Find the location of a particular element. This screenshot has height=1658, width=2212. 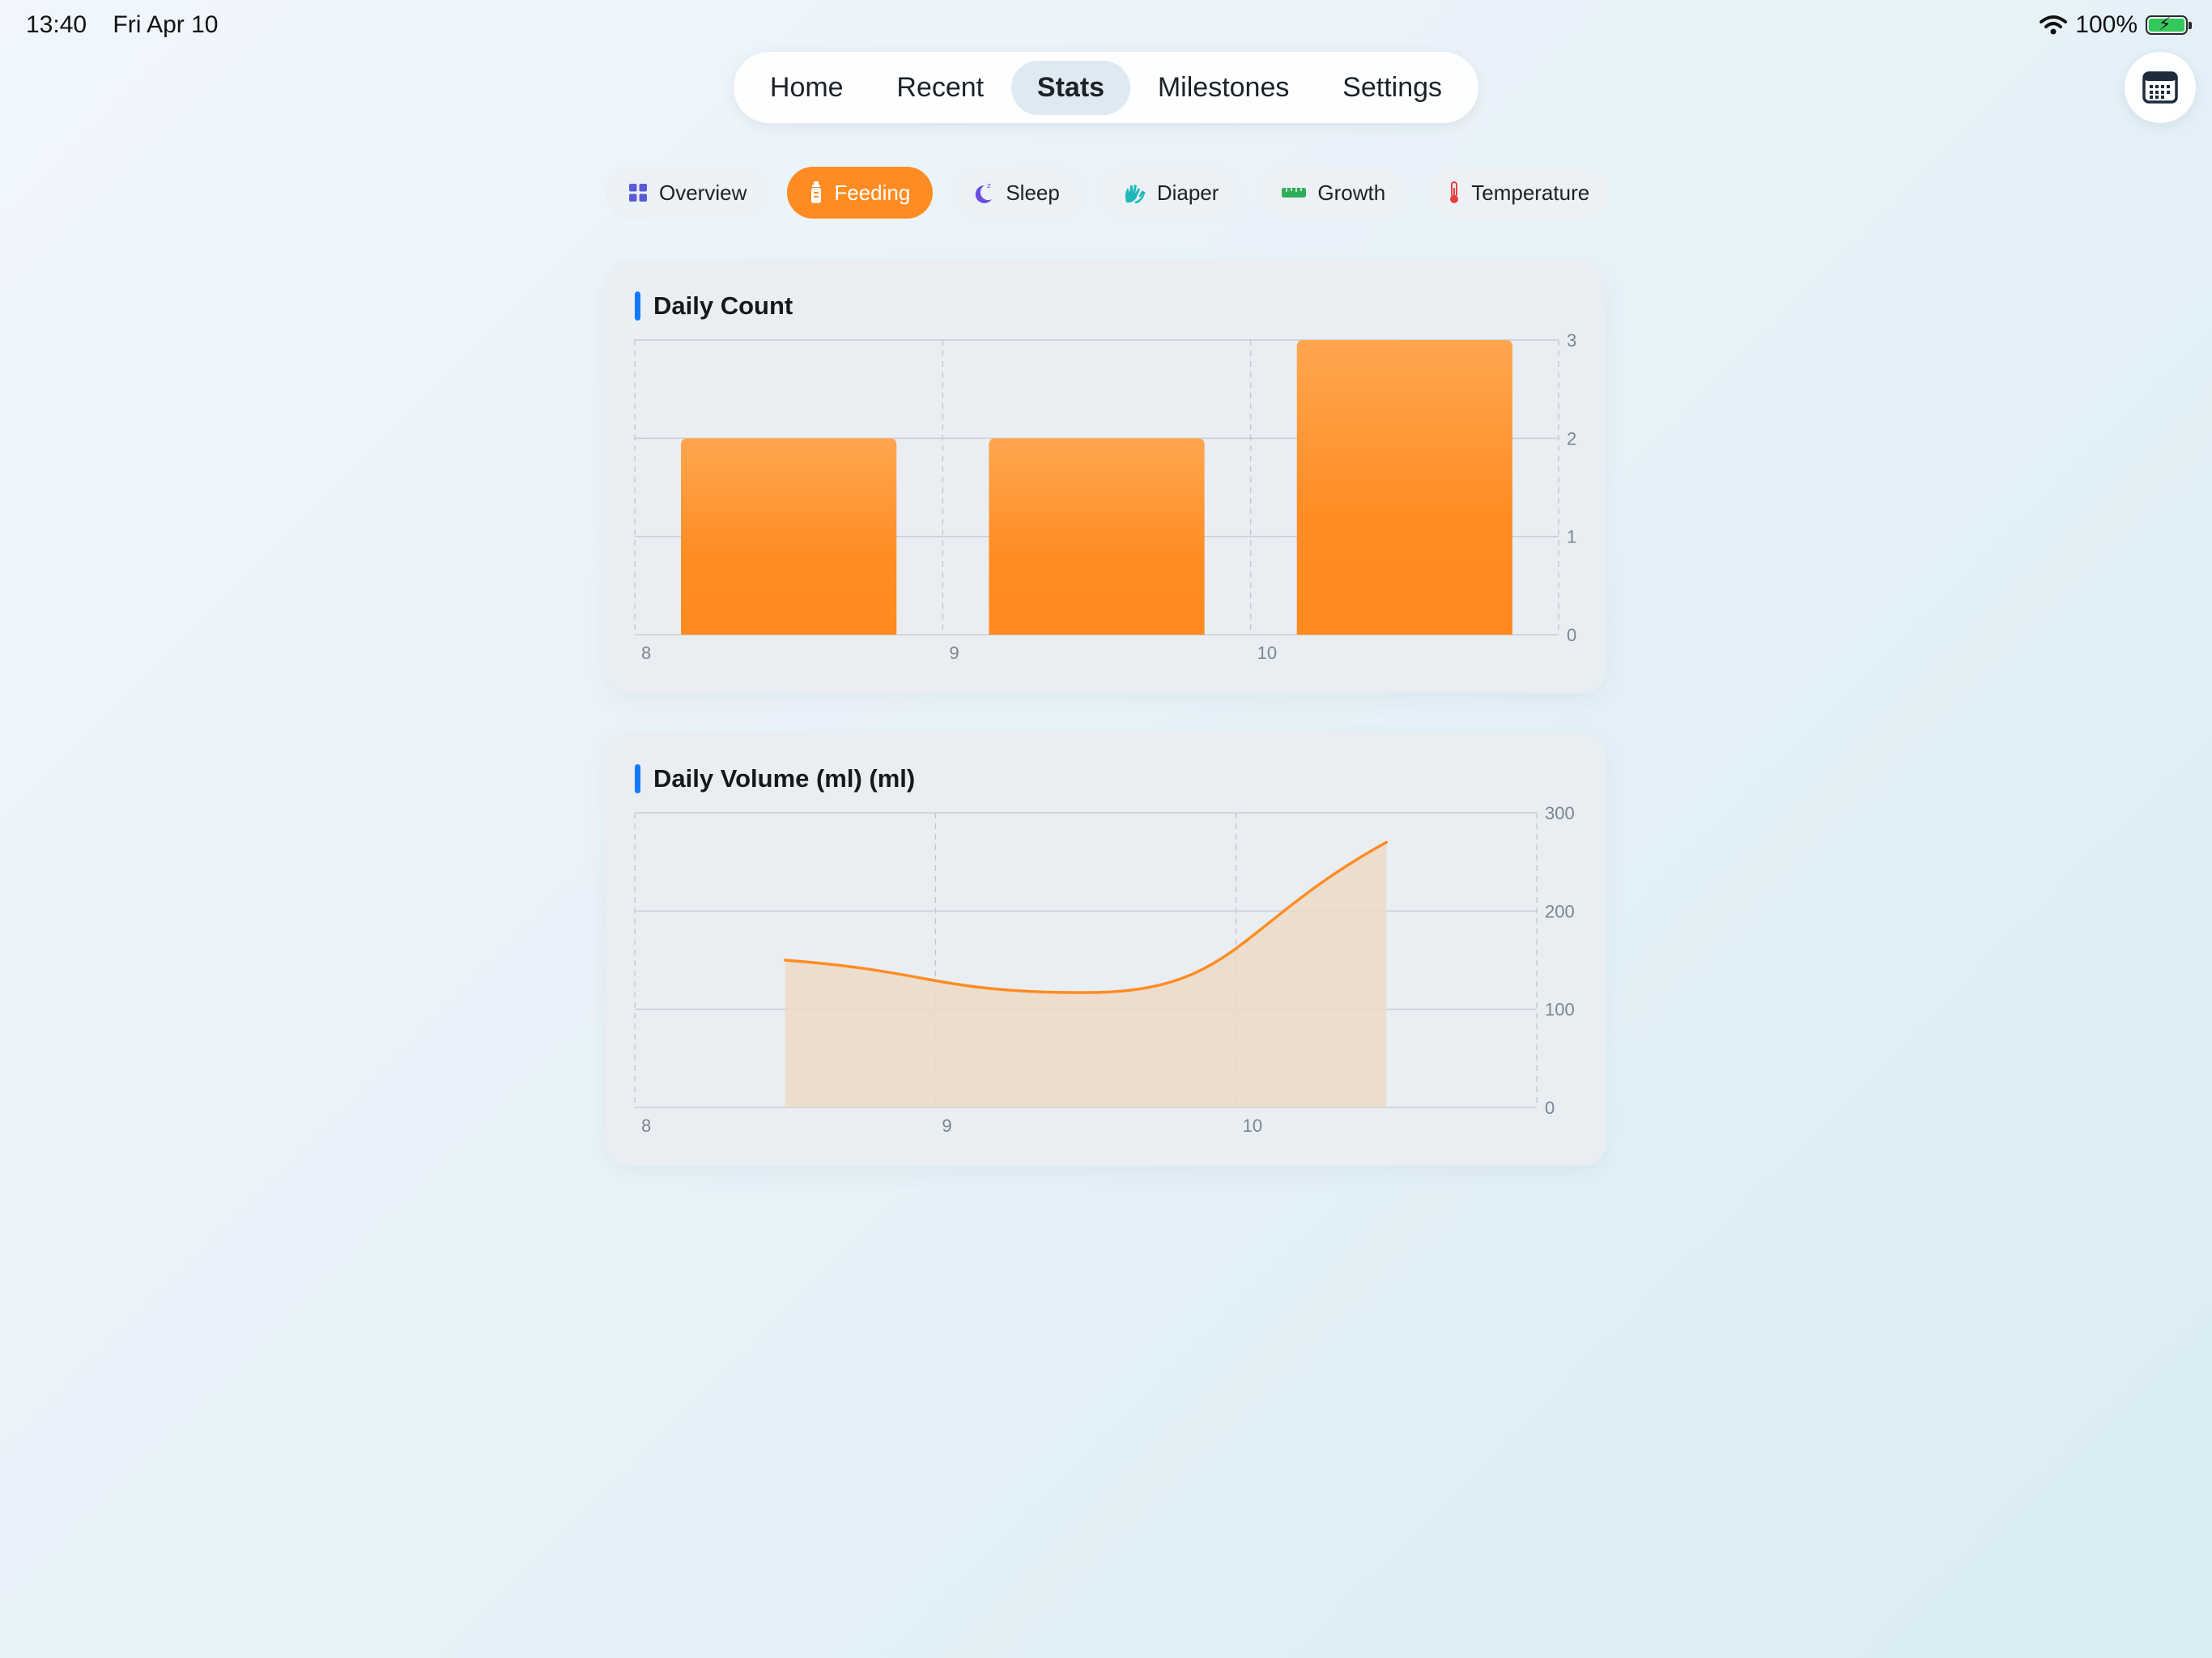

nav-recent: Recent is located at coordinates (940, 88).